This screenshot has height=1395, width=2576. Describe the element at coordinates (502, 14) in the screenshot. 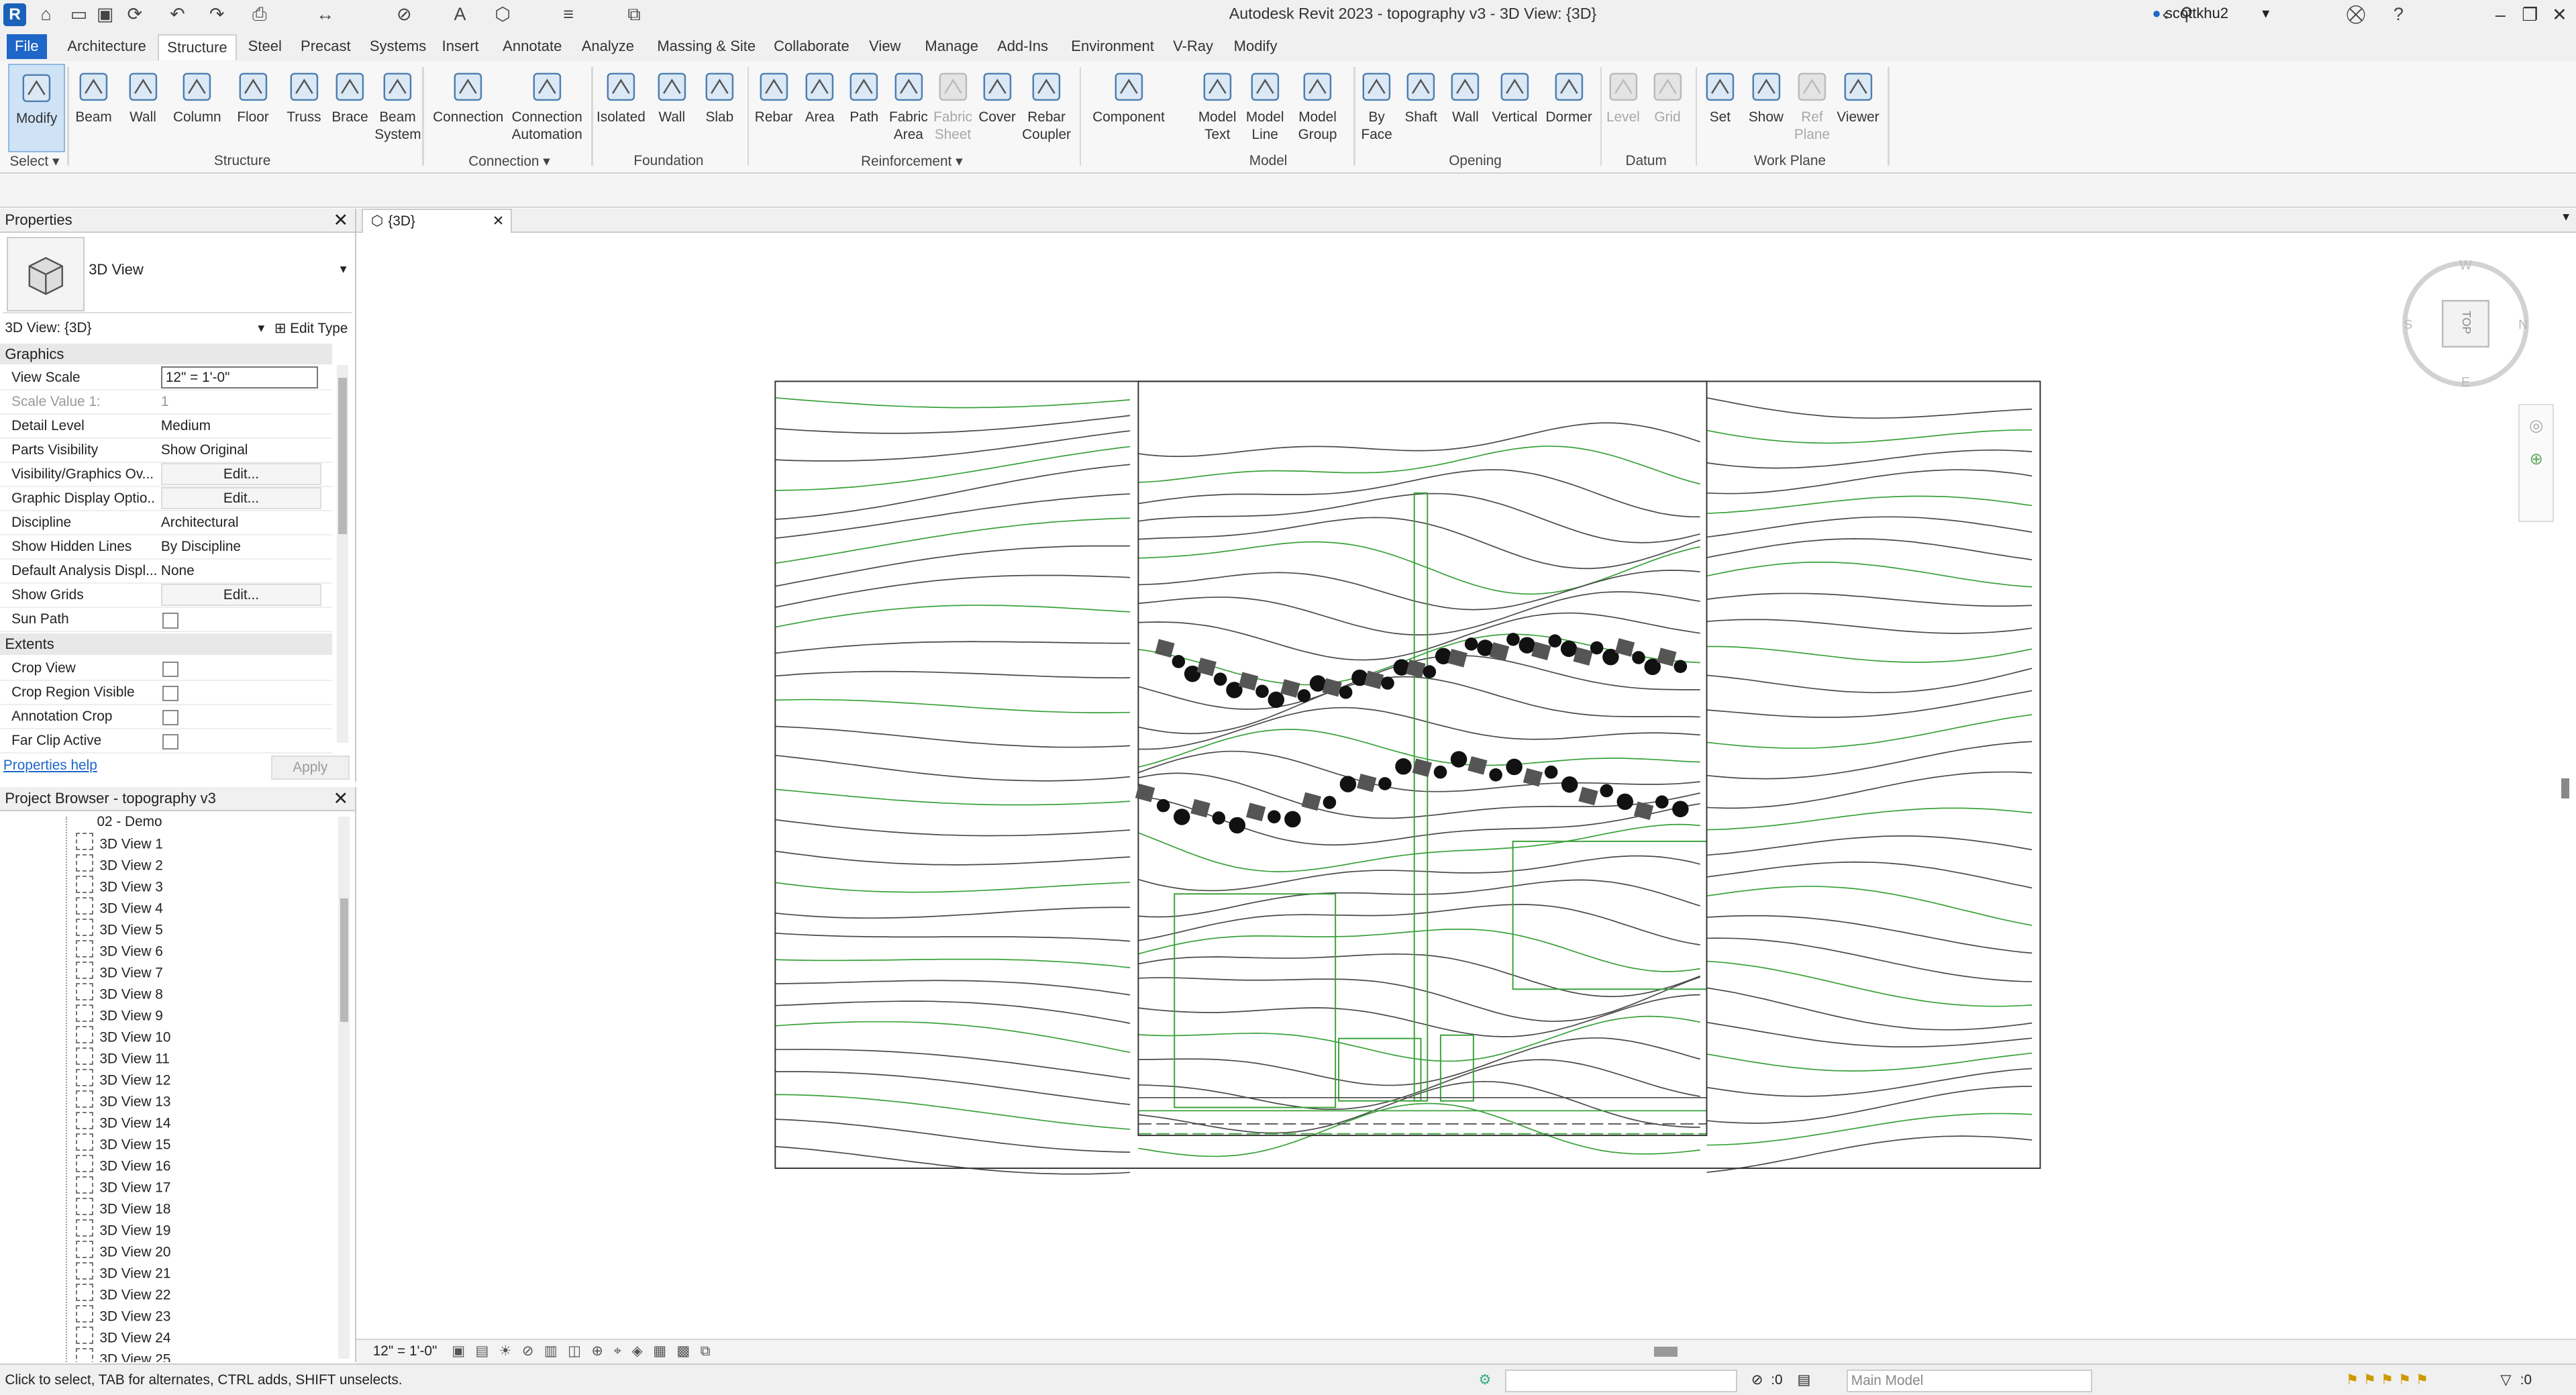

I see `view-3d-icon: ⬡` at that location.